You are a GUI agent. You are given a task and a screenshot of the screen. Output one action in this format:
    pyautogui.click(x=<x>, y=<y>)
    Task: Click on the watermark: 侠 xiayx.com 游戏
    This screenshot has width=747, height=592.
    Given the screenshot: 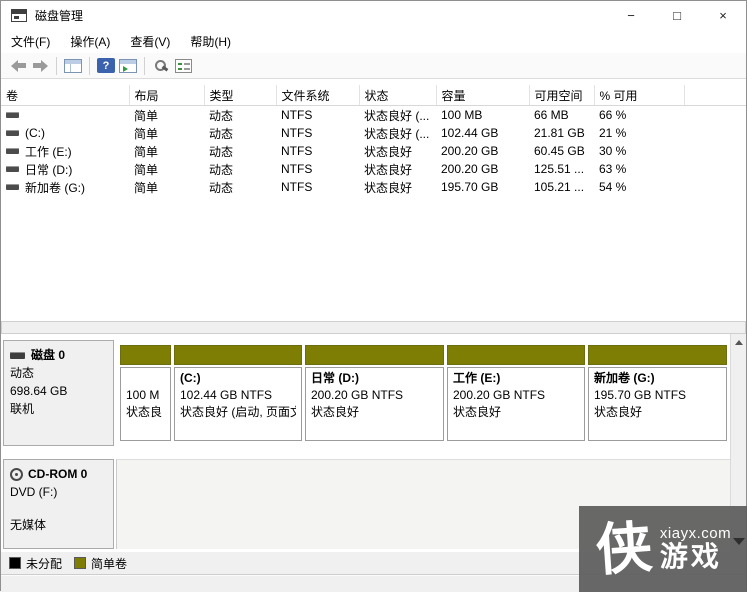 What is the action you would take?
    pyautogui.click(x=663, y=549)
    